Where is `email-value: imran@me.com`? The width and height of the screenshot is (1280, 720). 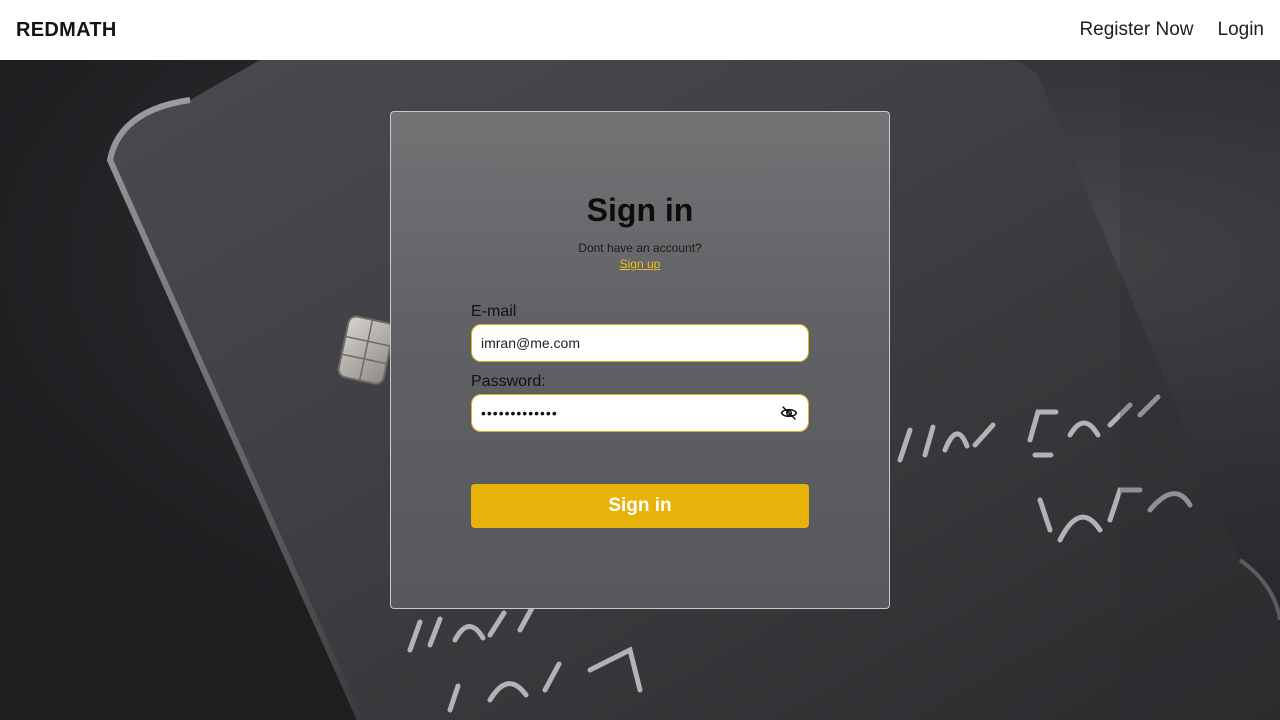
email-value: imran@me.com is located at coordinates (640, 343).